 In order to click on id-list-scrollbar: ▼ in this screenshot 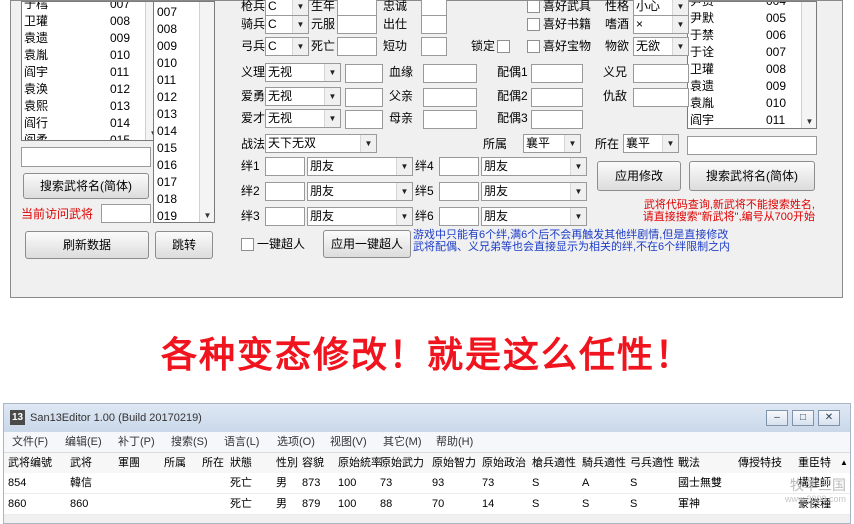, I will do `click(206, 112)`.